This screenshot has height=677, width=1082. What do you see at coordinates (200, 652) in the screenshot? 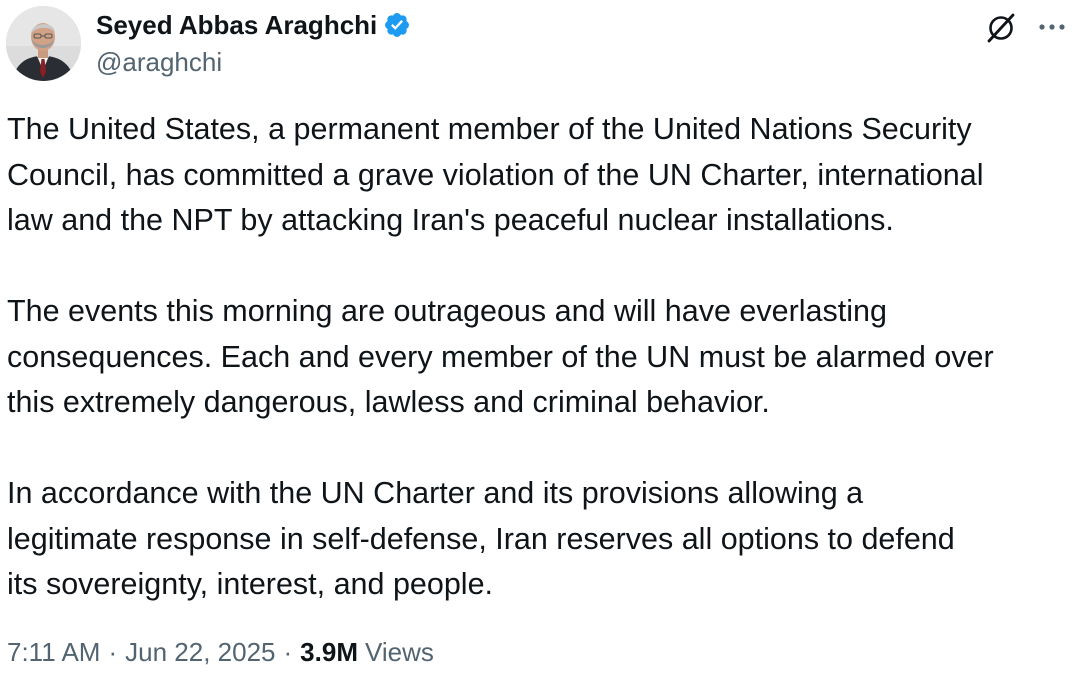
I see `post-date: Jun 22, 2025` at bounding box center [200, 652].